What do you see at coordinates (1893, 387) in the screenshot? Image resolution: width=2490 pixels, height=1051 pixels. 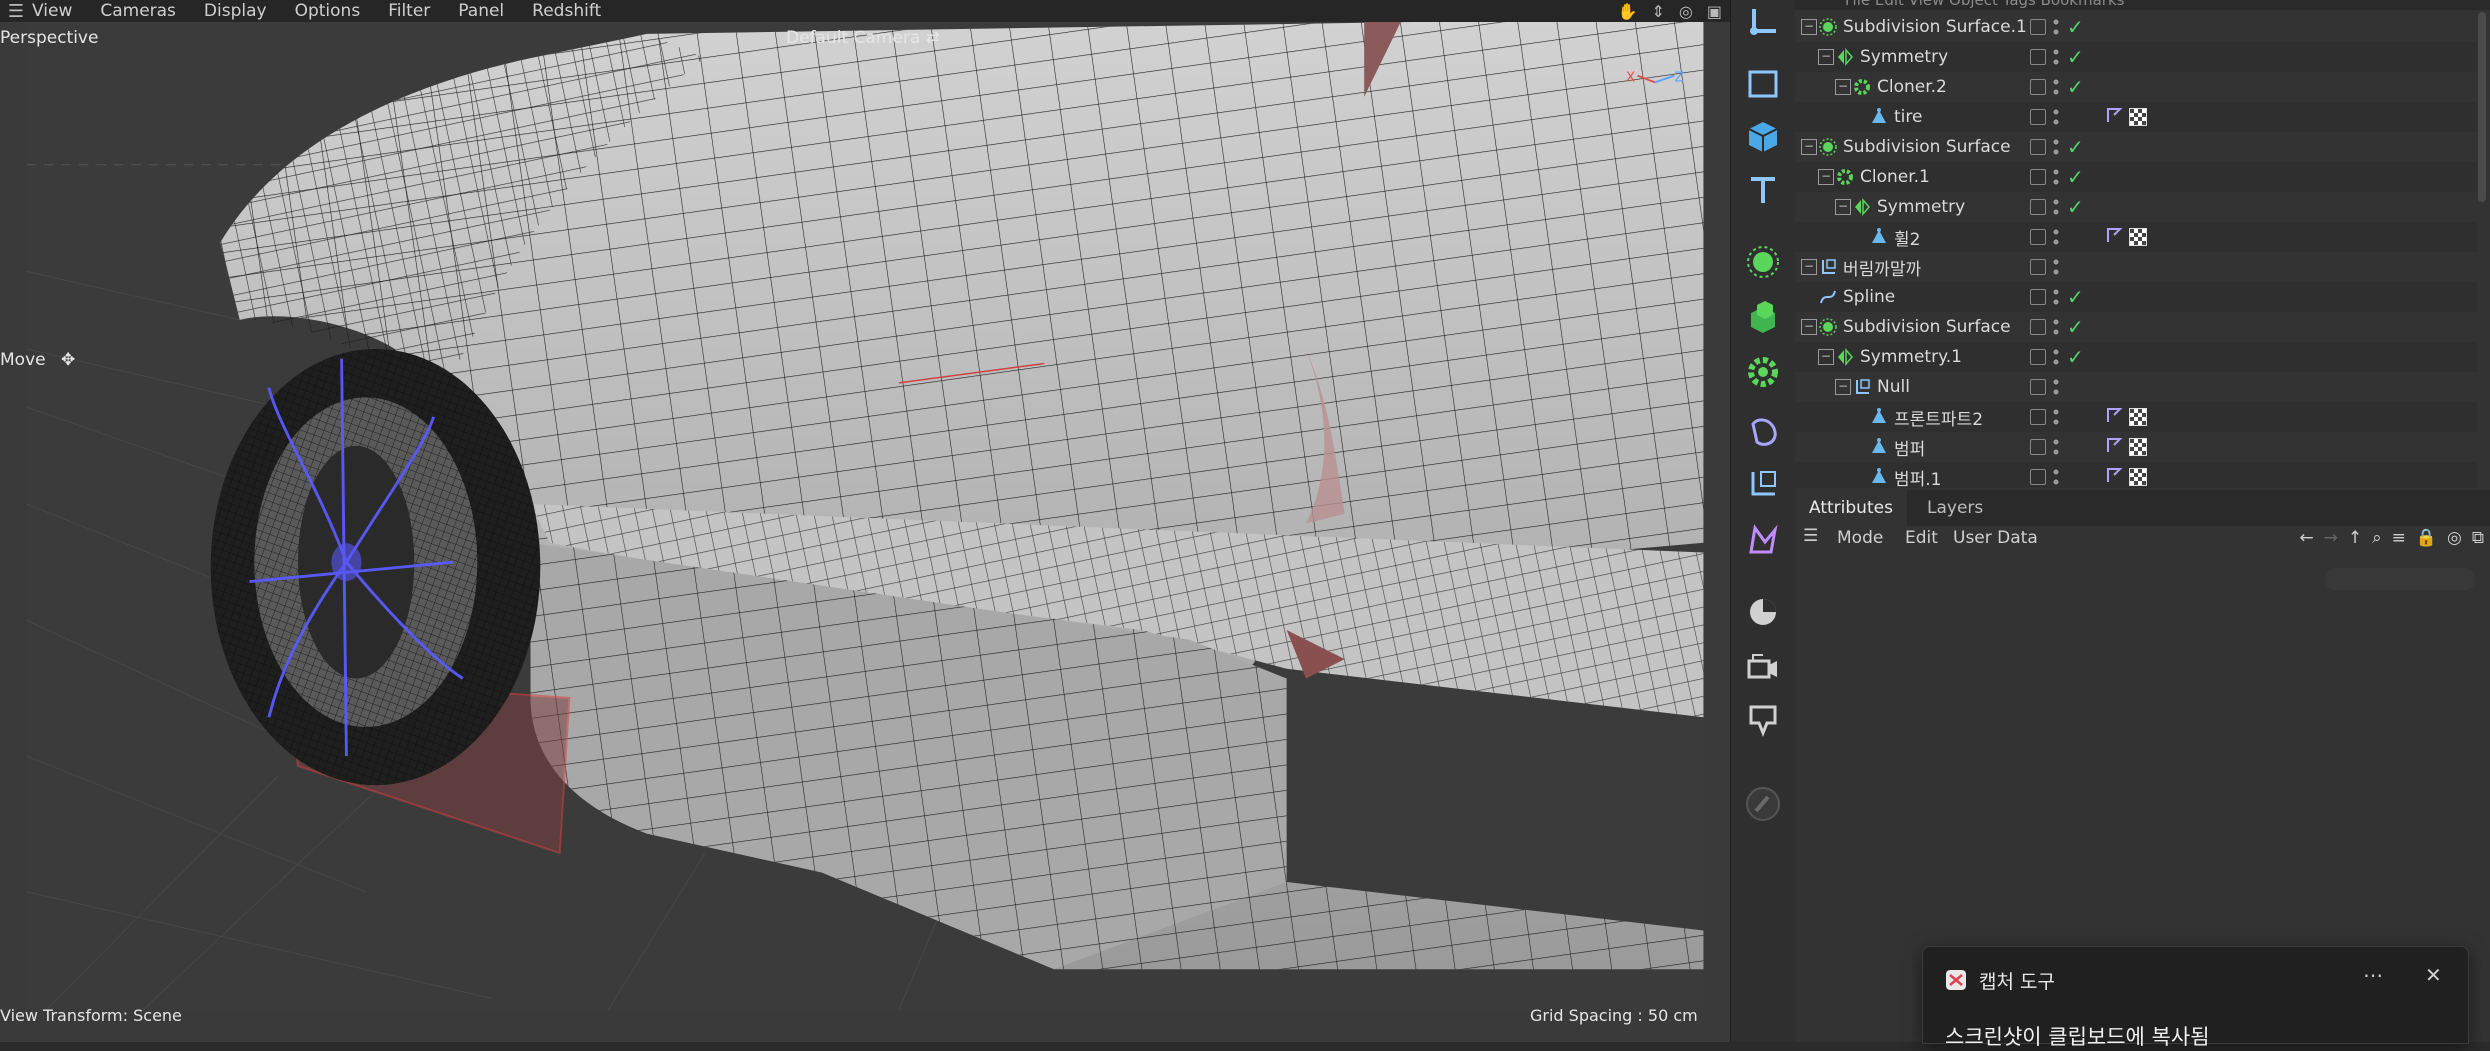 I see `object-name: Null` at bounding box center [1893, 387].